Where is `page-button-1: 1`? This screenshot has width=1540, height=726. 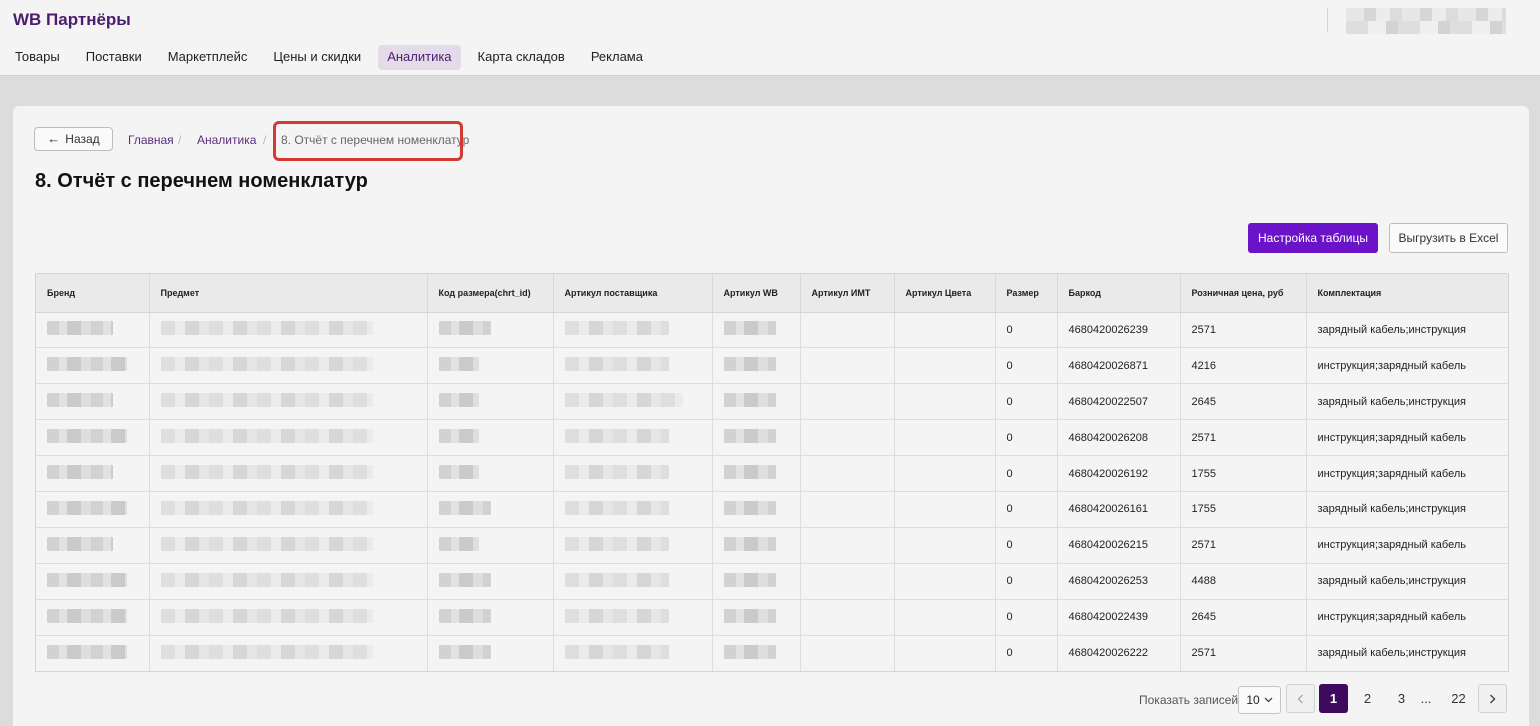
page-button-1: 1 is located at coordinates (1333, 698).